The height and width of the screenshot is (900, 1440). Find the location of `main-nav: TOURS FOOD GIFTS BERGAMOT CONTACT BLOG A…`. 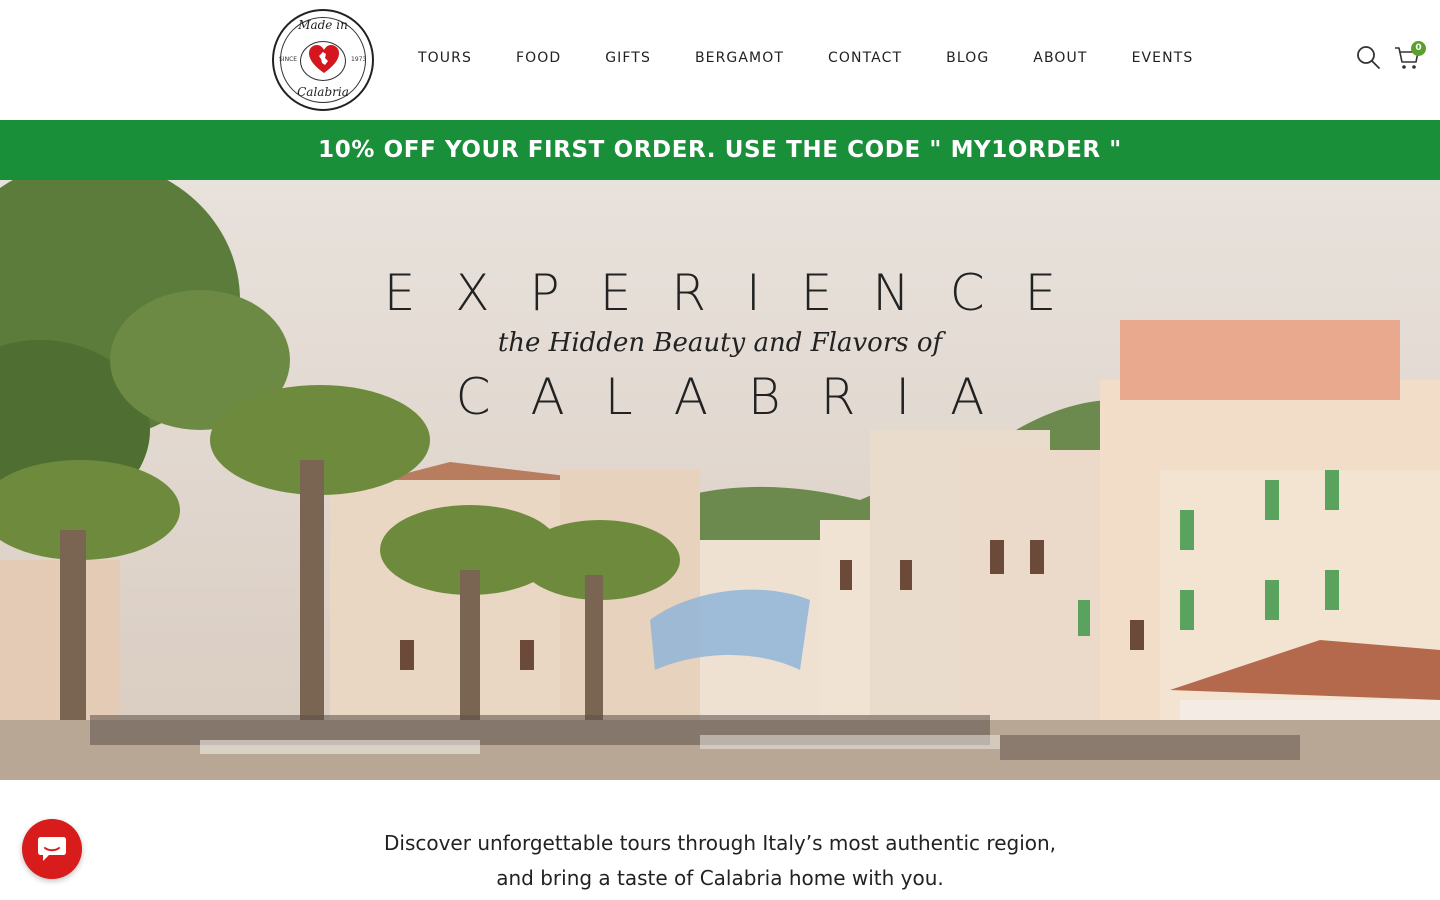

main-nav: TOURS FOOD GIFTS BERGAMOT CONTACT BLOG A… is located at coordinates (827, 58).